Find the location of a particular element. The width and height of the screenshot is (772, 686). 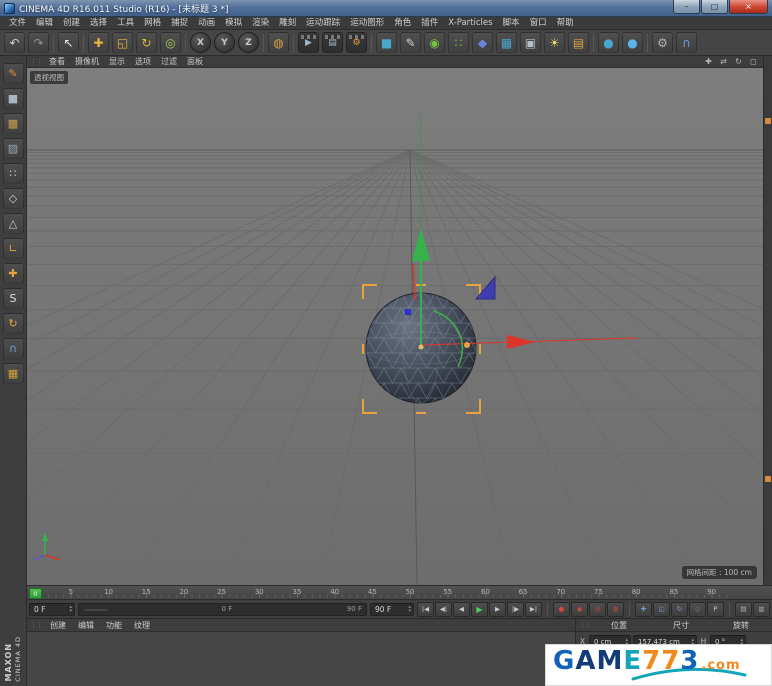

snap-magnet-button: ∩ is located at coordinates (686, 42).